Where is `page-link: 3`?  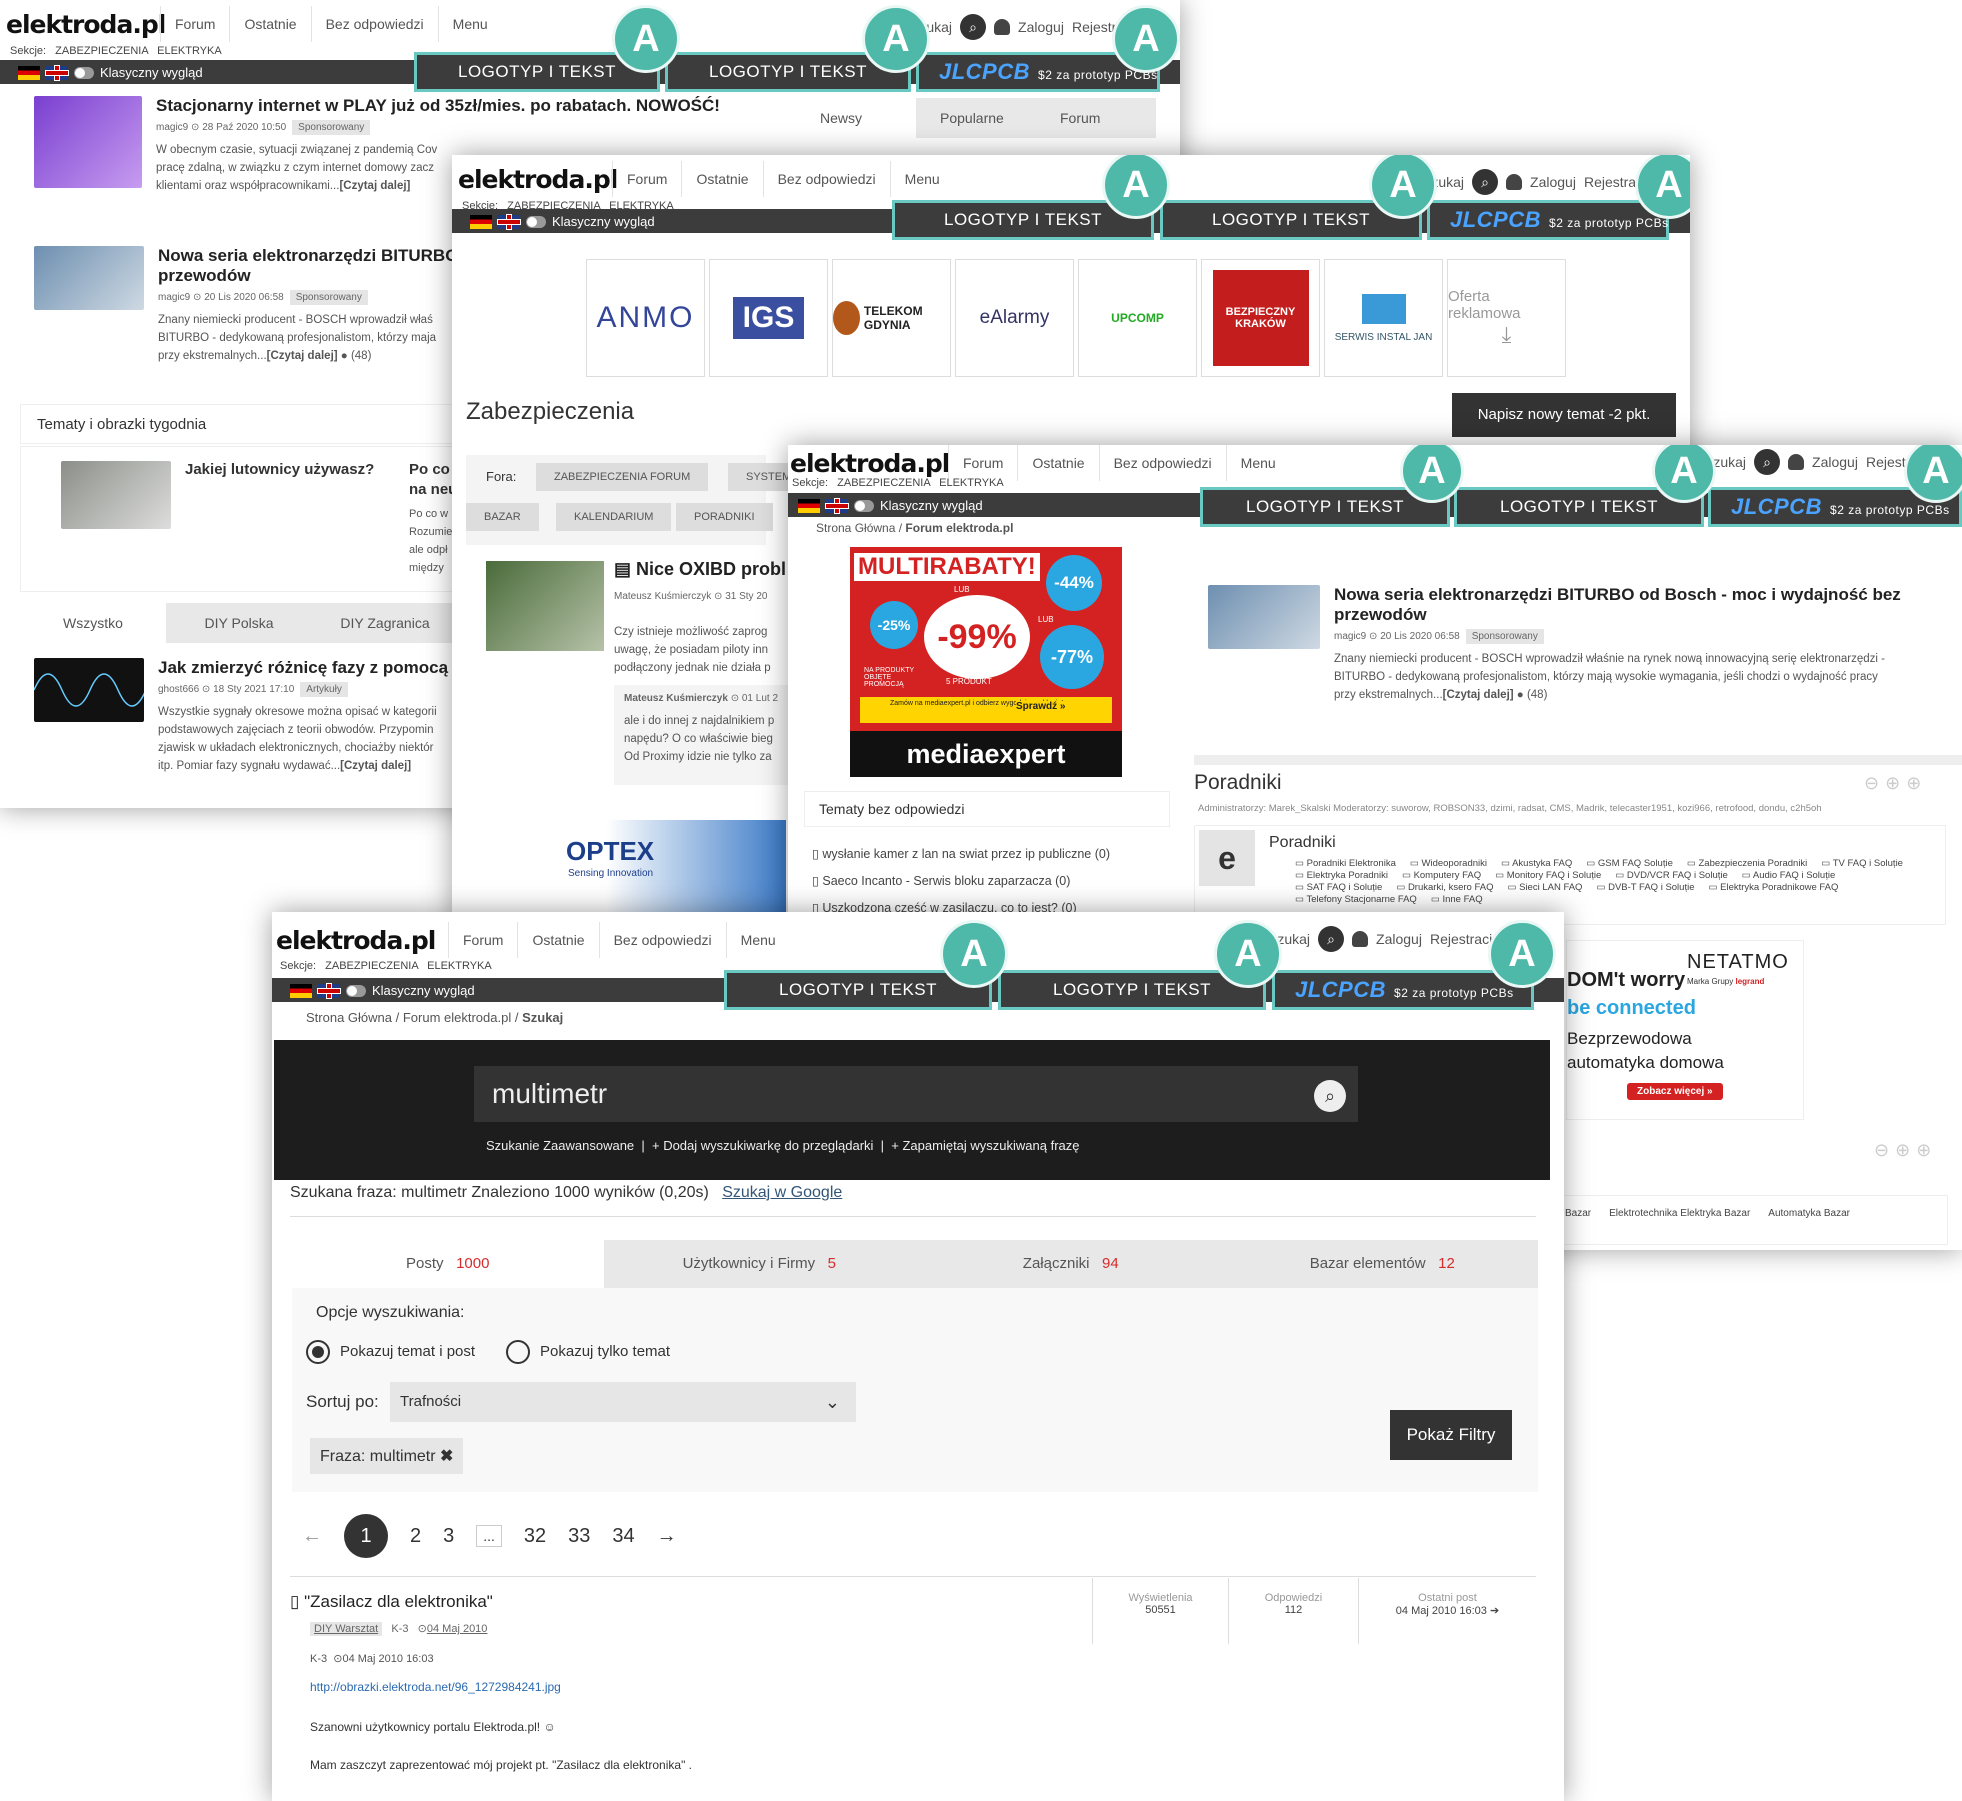 page-link: 3 is located at coordinates (448, 1536).